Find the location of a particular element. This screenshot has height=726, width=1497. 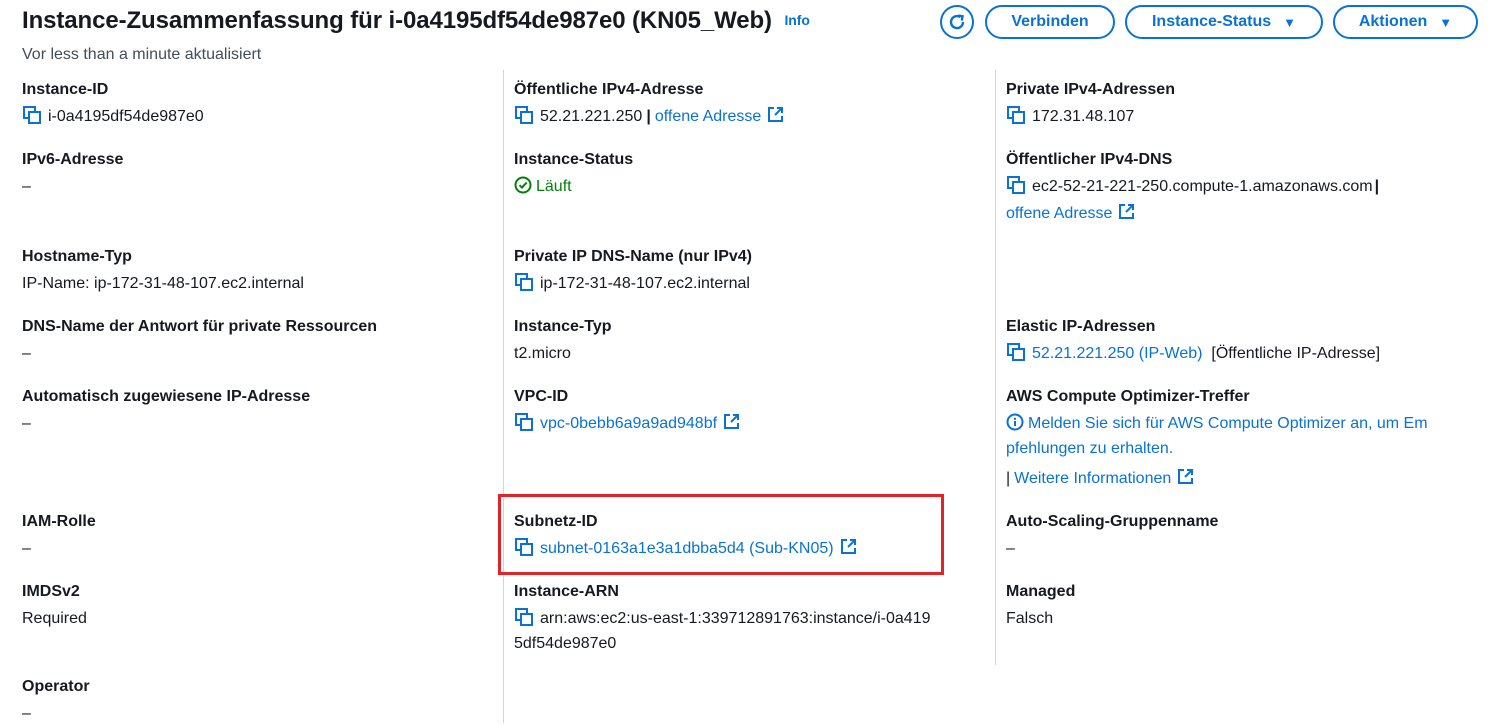

highlight-box is located at coordinates (721, 534).